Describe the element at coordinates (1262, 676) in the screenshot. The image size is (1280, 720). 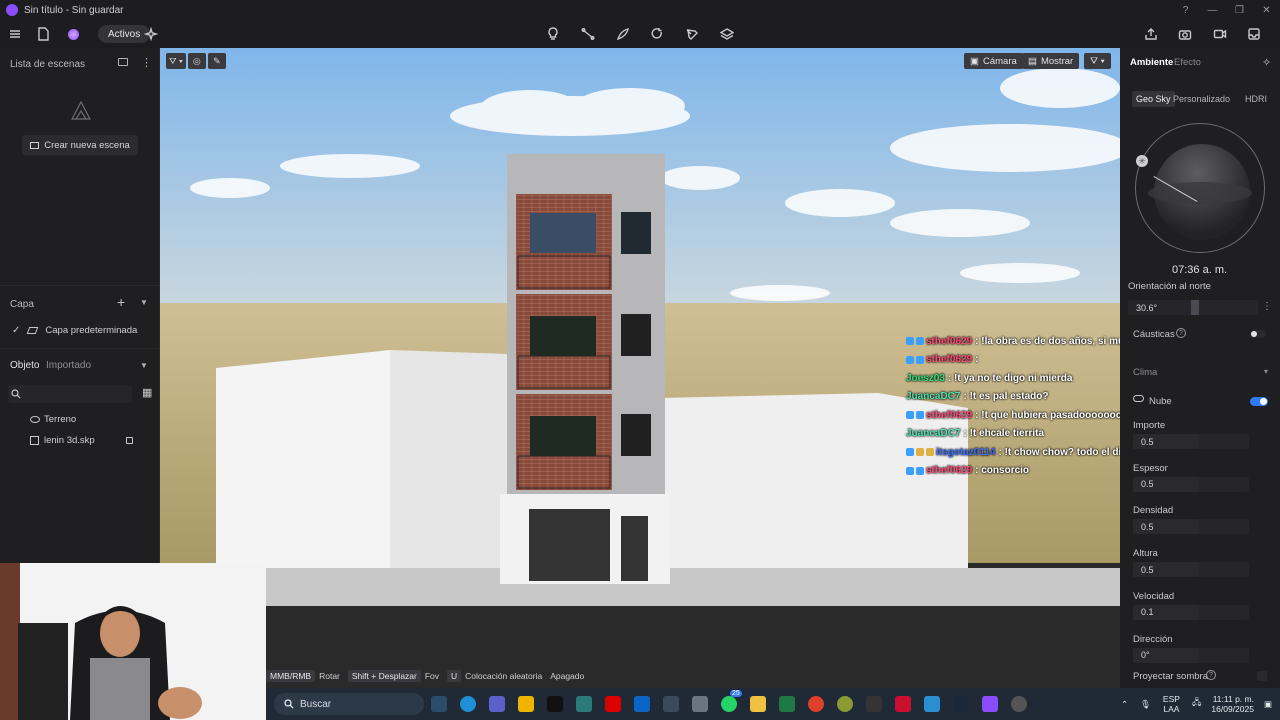
I see `shadow-checkbox` at that location.